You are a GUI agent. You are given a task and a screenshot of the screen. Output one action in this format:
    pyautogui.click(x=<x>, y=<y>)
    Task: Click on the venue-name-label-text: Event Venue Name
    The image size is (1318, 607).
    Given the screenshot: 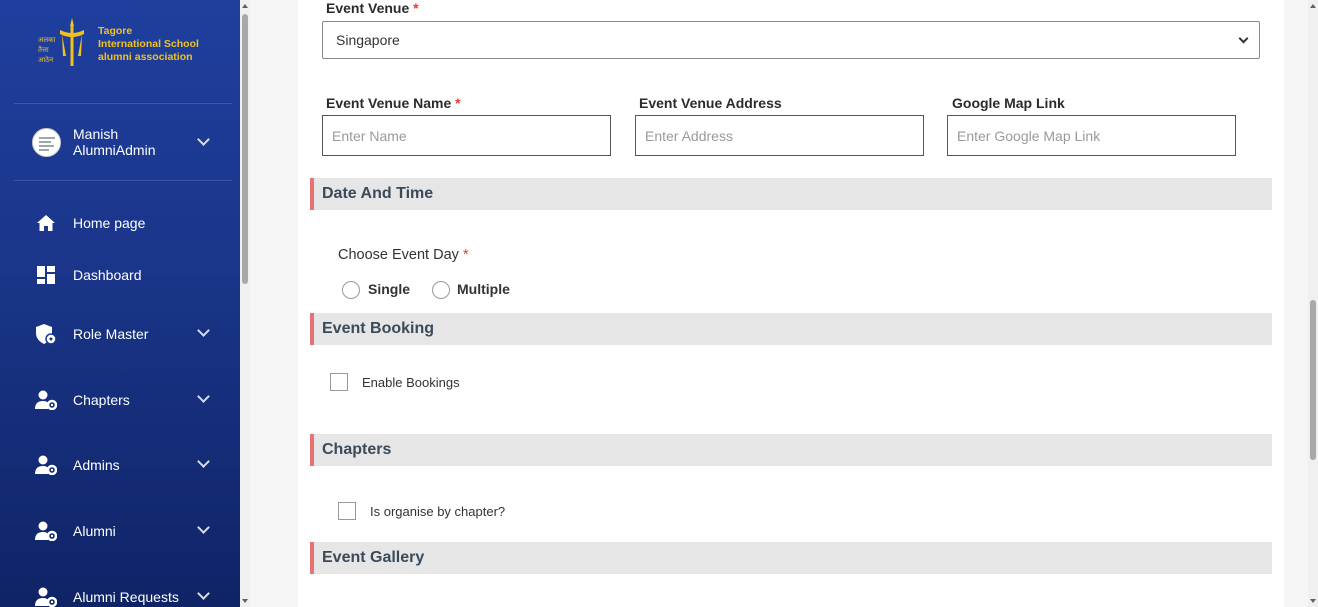 What is the action you would take?
    pyautogui.click(x=389, y=103)
    